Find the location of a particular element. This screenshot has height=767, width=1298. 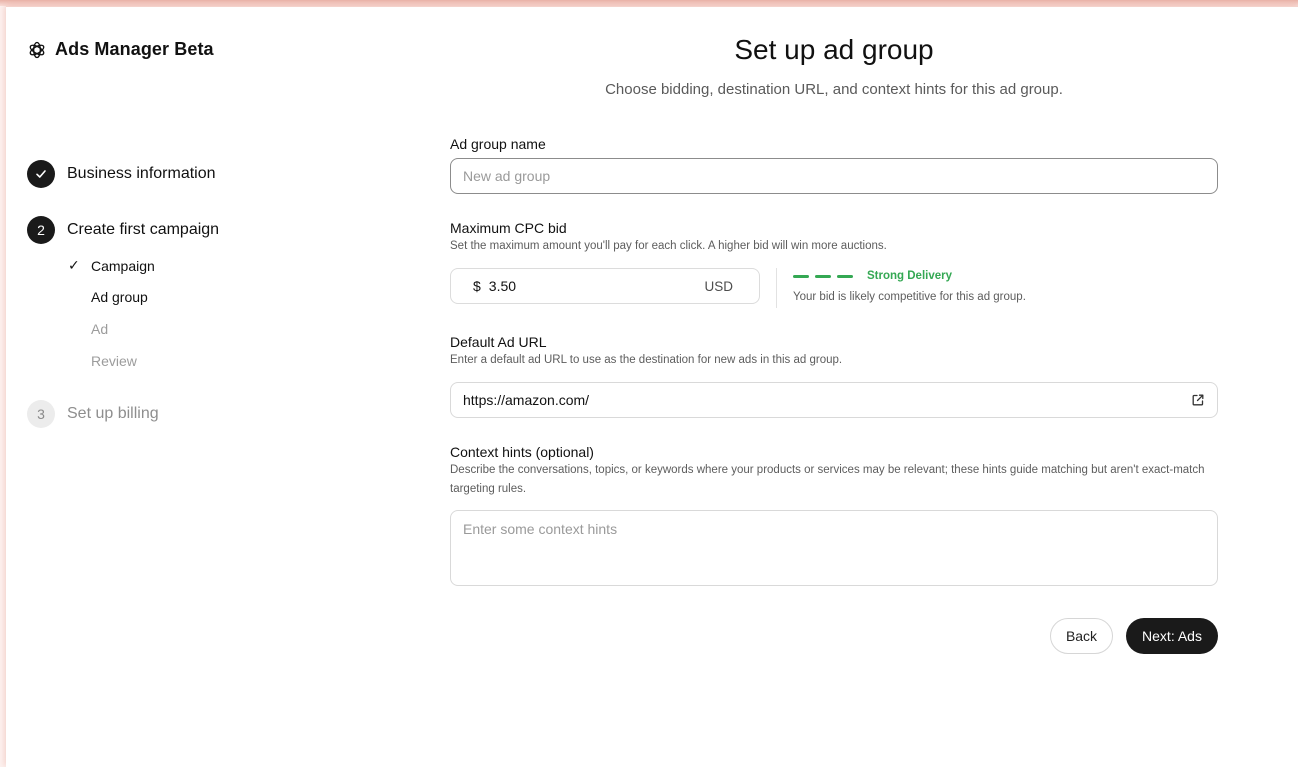

external-link-icon is located at coordinates (1198, 400).